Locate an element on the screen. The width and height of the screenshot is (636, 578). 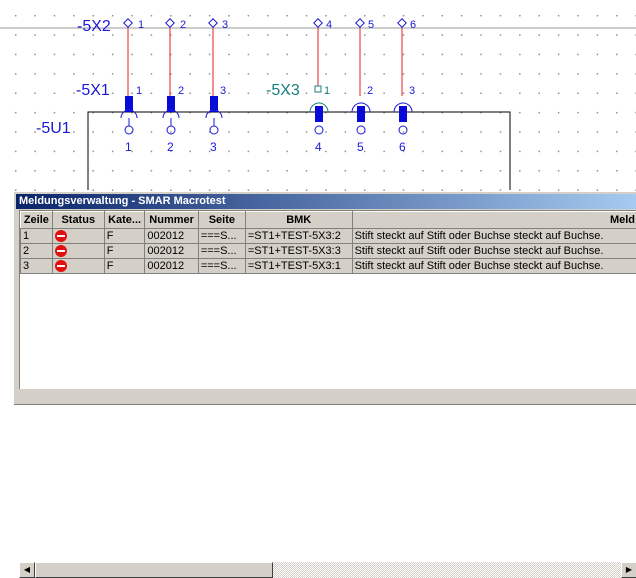
top-pin-number: 6 is located at coordinates (413, 25).